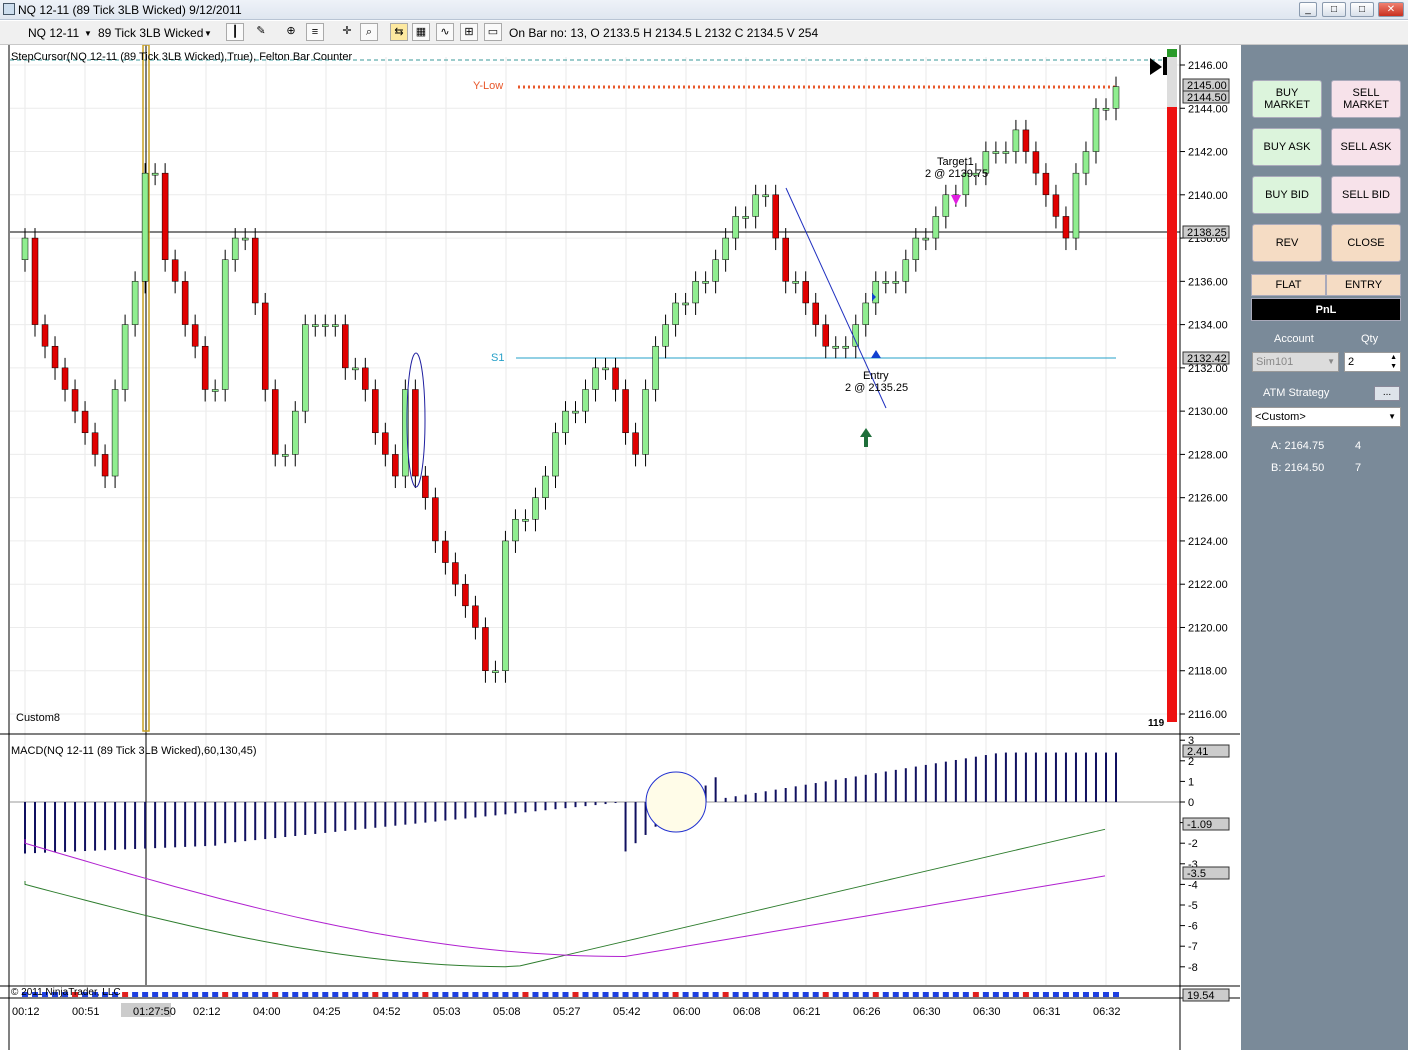 The height and width of the screenshot is (1053, 1408). What do you see at coordinates (267, 1012) in the screenshot?
I see `x-tick-label: 04:00` at bounding box center [267, 1012].